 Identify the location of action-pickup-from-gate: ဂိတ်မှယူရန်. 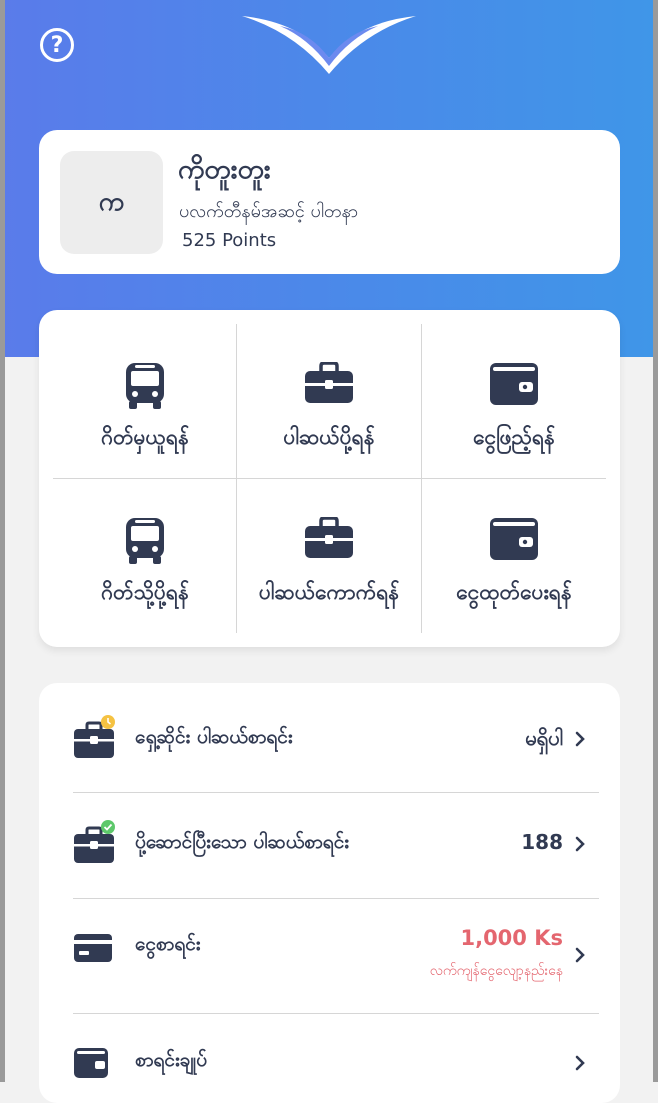
(145, 401).